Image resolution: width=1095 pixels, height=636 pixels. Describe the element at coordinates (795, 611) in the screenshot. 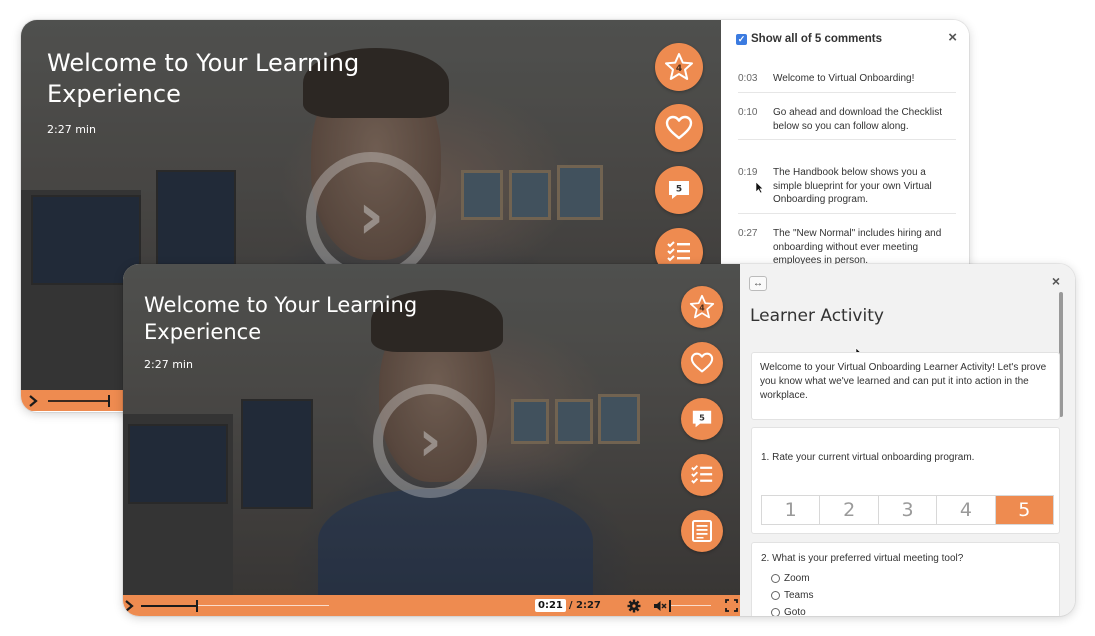

I see `radio-label: Goto` at that location.